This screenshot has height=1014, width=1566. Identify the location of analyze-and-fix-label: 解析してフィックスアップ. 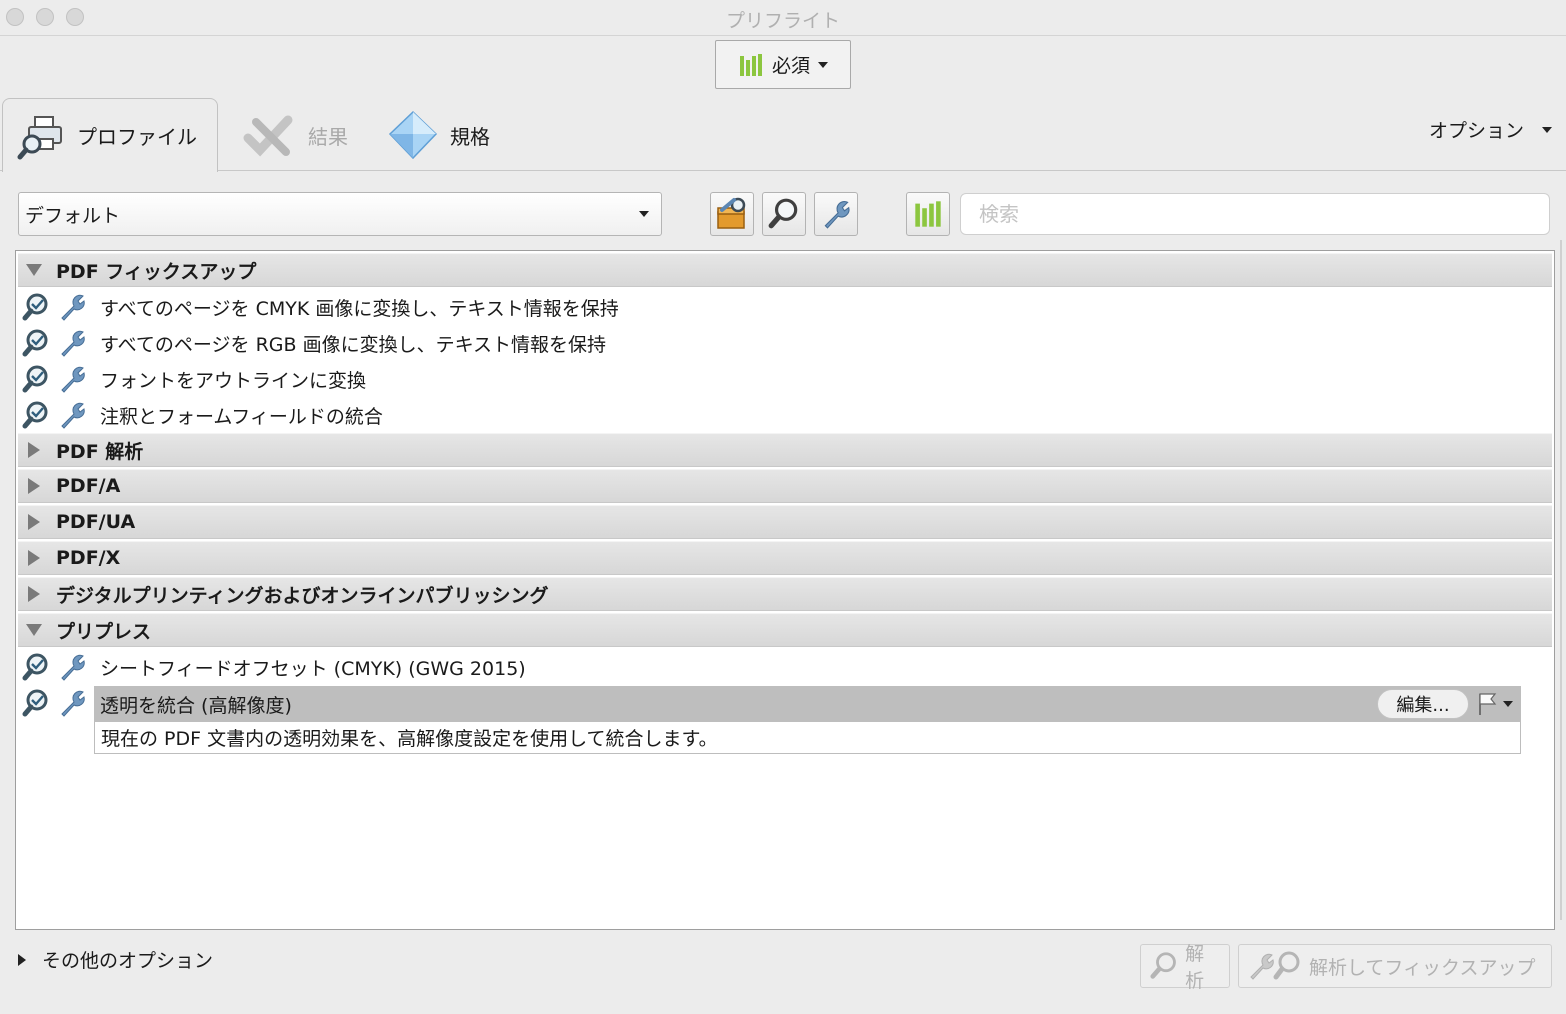
(1422, 967).